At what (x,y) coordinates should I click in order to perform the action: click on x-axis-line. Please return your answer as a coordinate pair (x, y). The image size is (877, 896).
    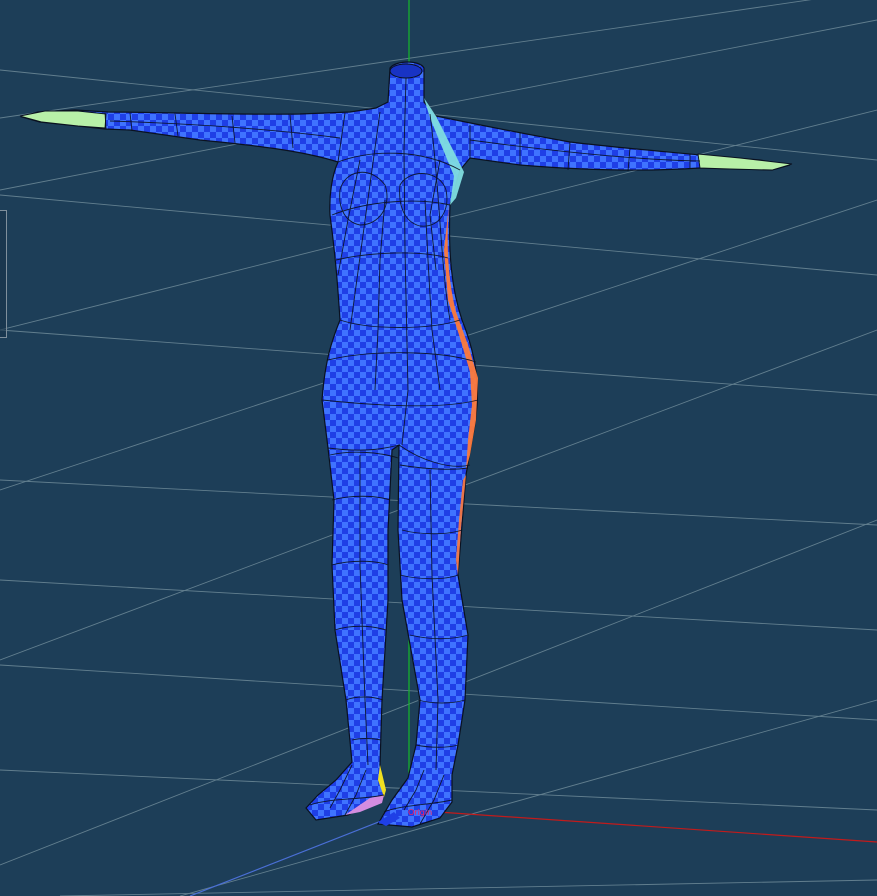
    Looking at the image, I should click on (642, 826).